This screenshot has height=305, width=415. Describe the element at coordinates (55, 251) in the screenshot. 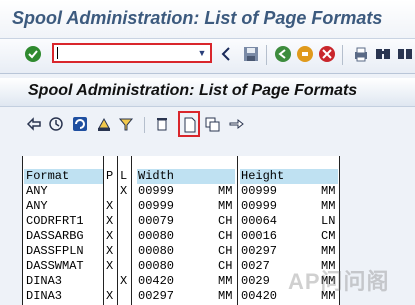

I see `format-cell: DASSFPLN` at that location.